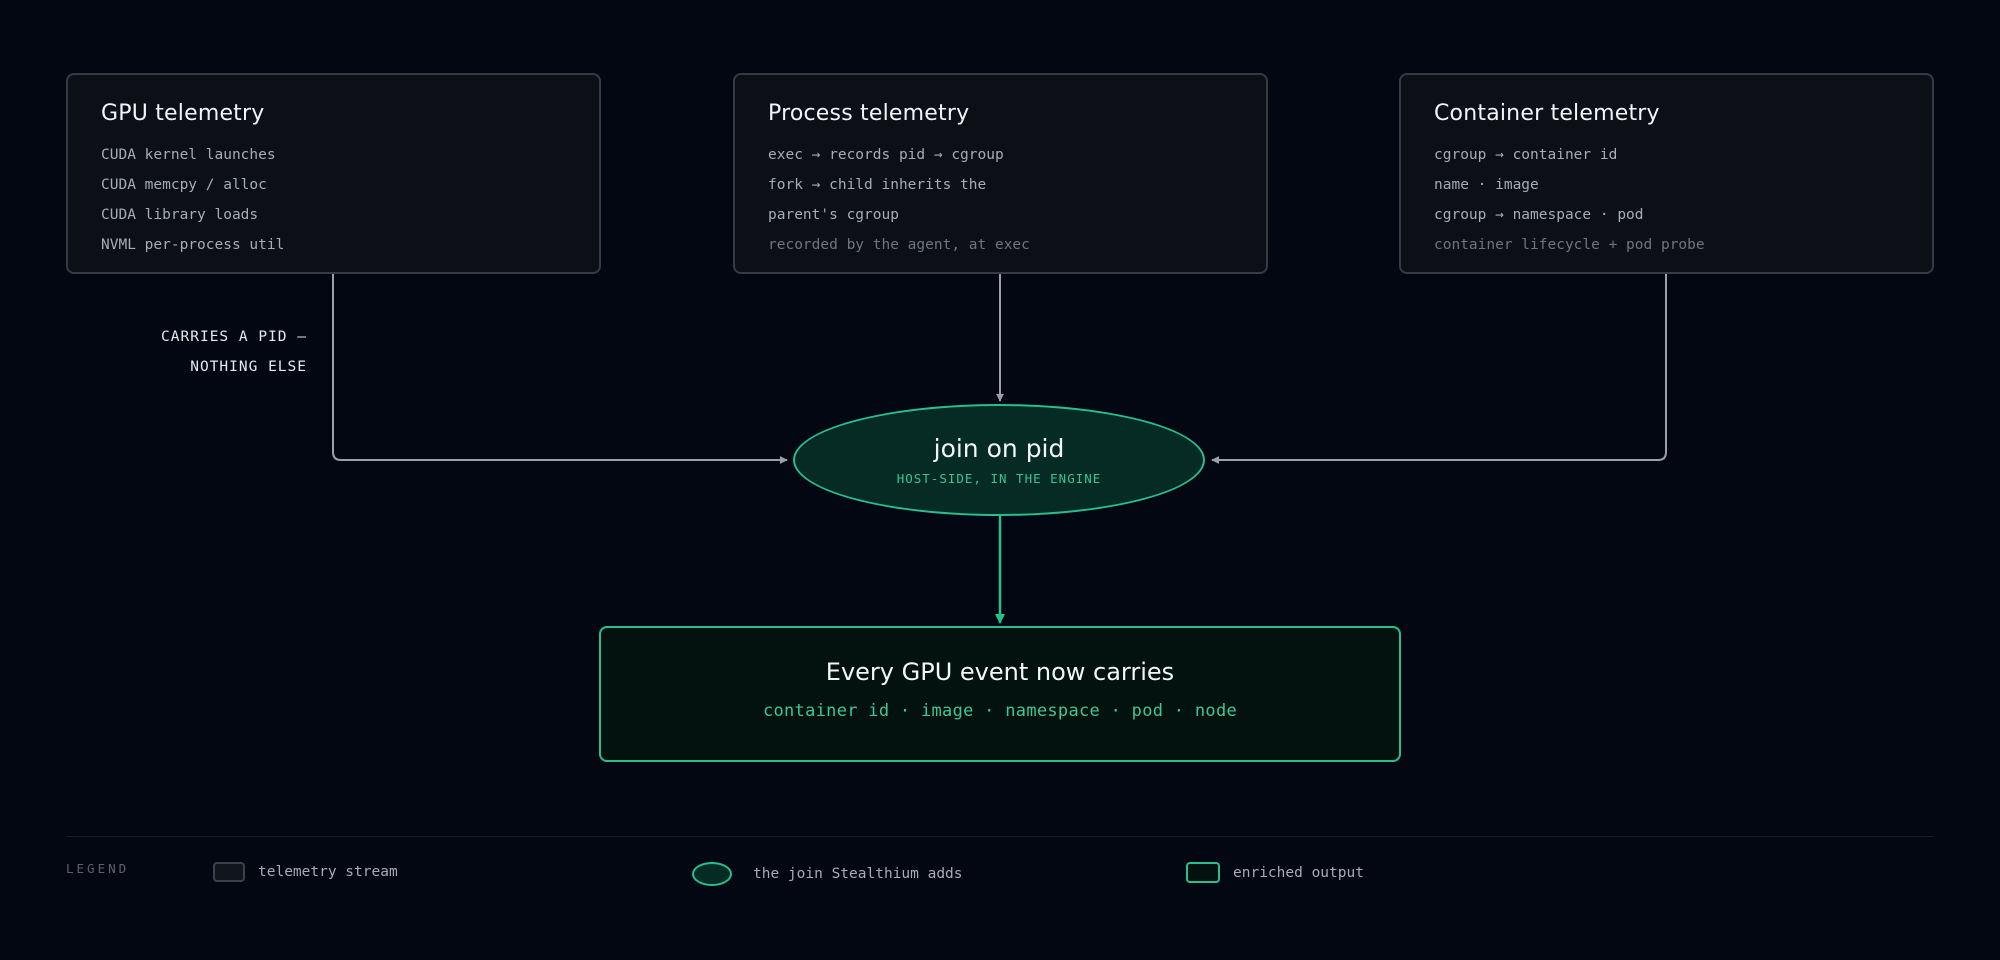  Describe the element at coordinates (833, 215) in the screenshot. I see `process-telemetry-line: parent's cgroup` at that location.